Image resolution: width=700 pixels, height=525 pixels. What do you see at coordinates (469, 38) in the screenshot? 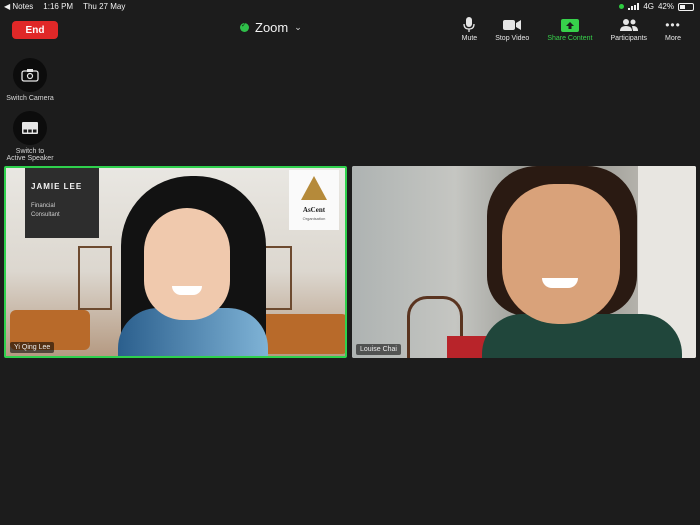
I see `mute-label: Mute` at bounding box center [469, 38].